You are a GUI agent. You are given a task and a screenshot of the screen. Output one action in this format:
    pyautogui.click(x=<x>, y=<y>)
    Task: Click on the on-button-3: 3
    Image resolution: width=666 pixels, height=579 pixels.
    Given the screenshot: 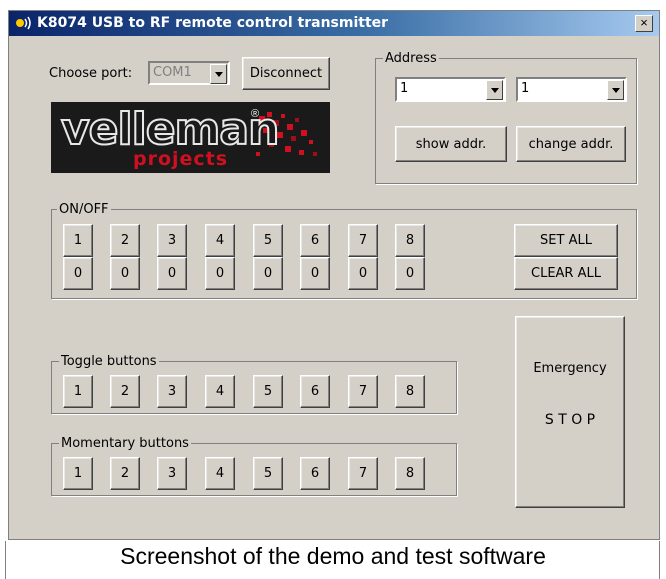 What is the action you would take?
    pyautogui.click(x=172, y=240)
    